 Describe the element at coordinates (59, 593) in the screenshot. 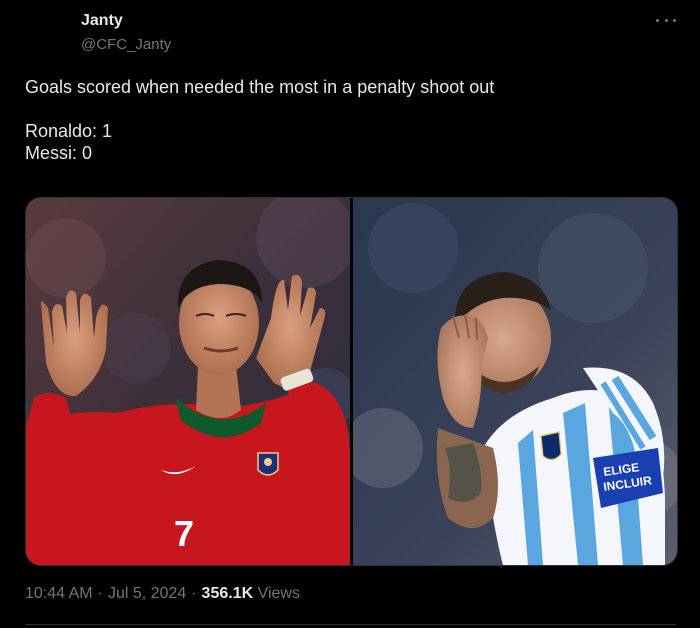

I see `tweet-time: 10:44 AM` at that location.